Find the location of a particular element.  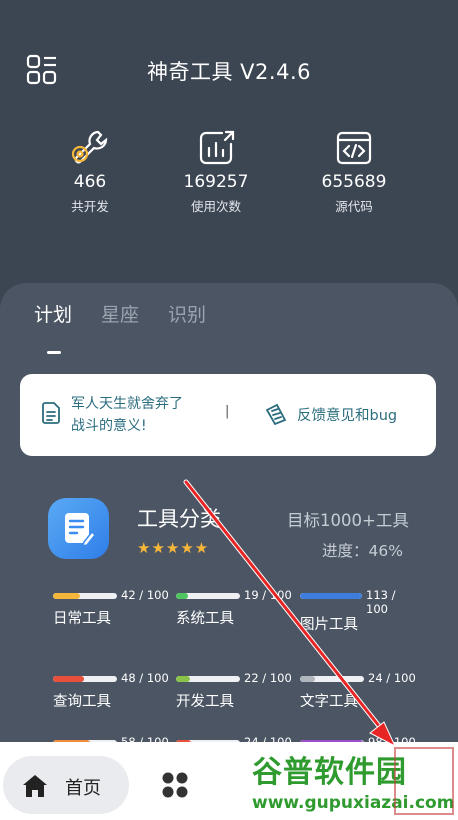

home-icon is located at coordinates (35, 786).